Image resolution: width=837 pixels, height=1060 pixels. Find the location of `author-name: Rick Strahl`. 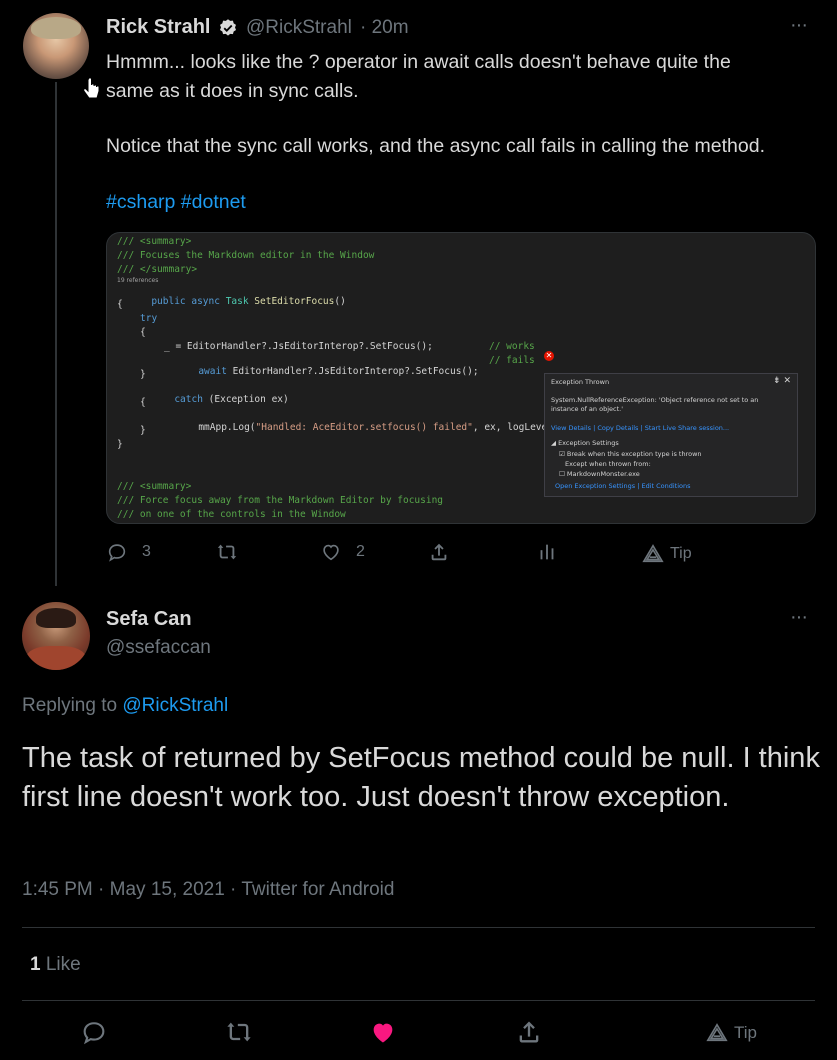

author-name: Rick Strahl is located at coordinates (158, 27).